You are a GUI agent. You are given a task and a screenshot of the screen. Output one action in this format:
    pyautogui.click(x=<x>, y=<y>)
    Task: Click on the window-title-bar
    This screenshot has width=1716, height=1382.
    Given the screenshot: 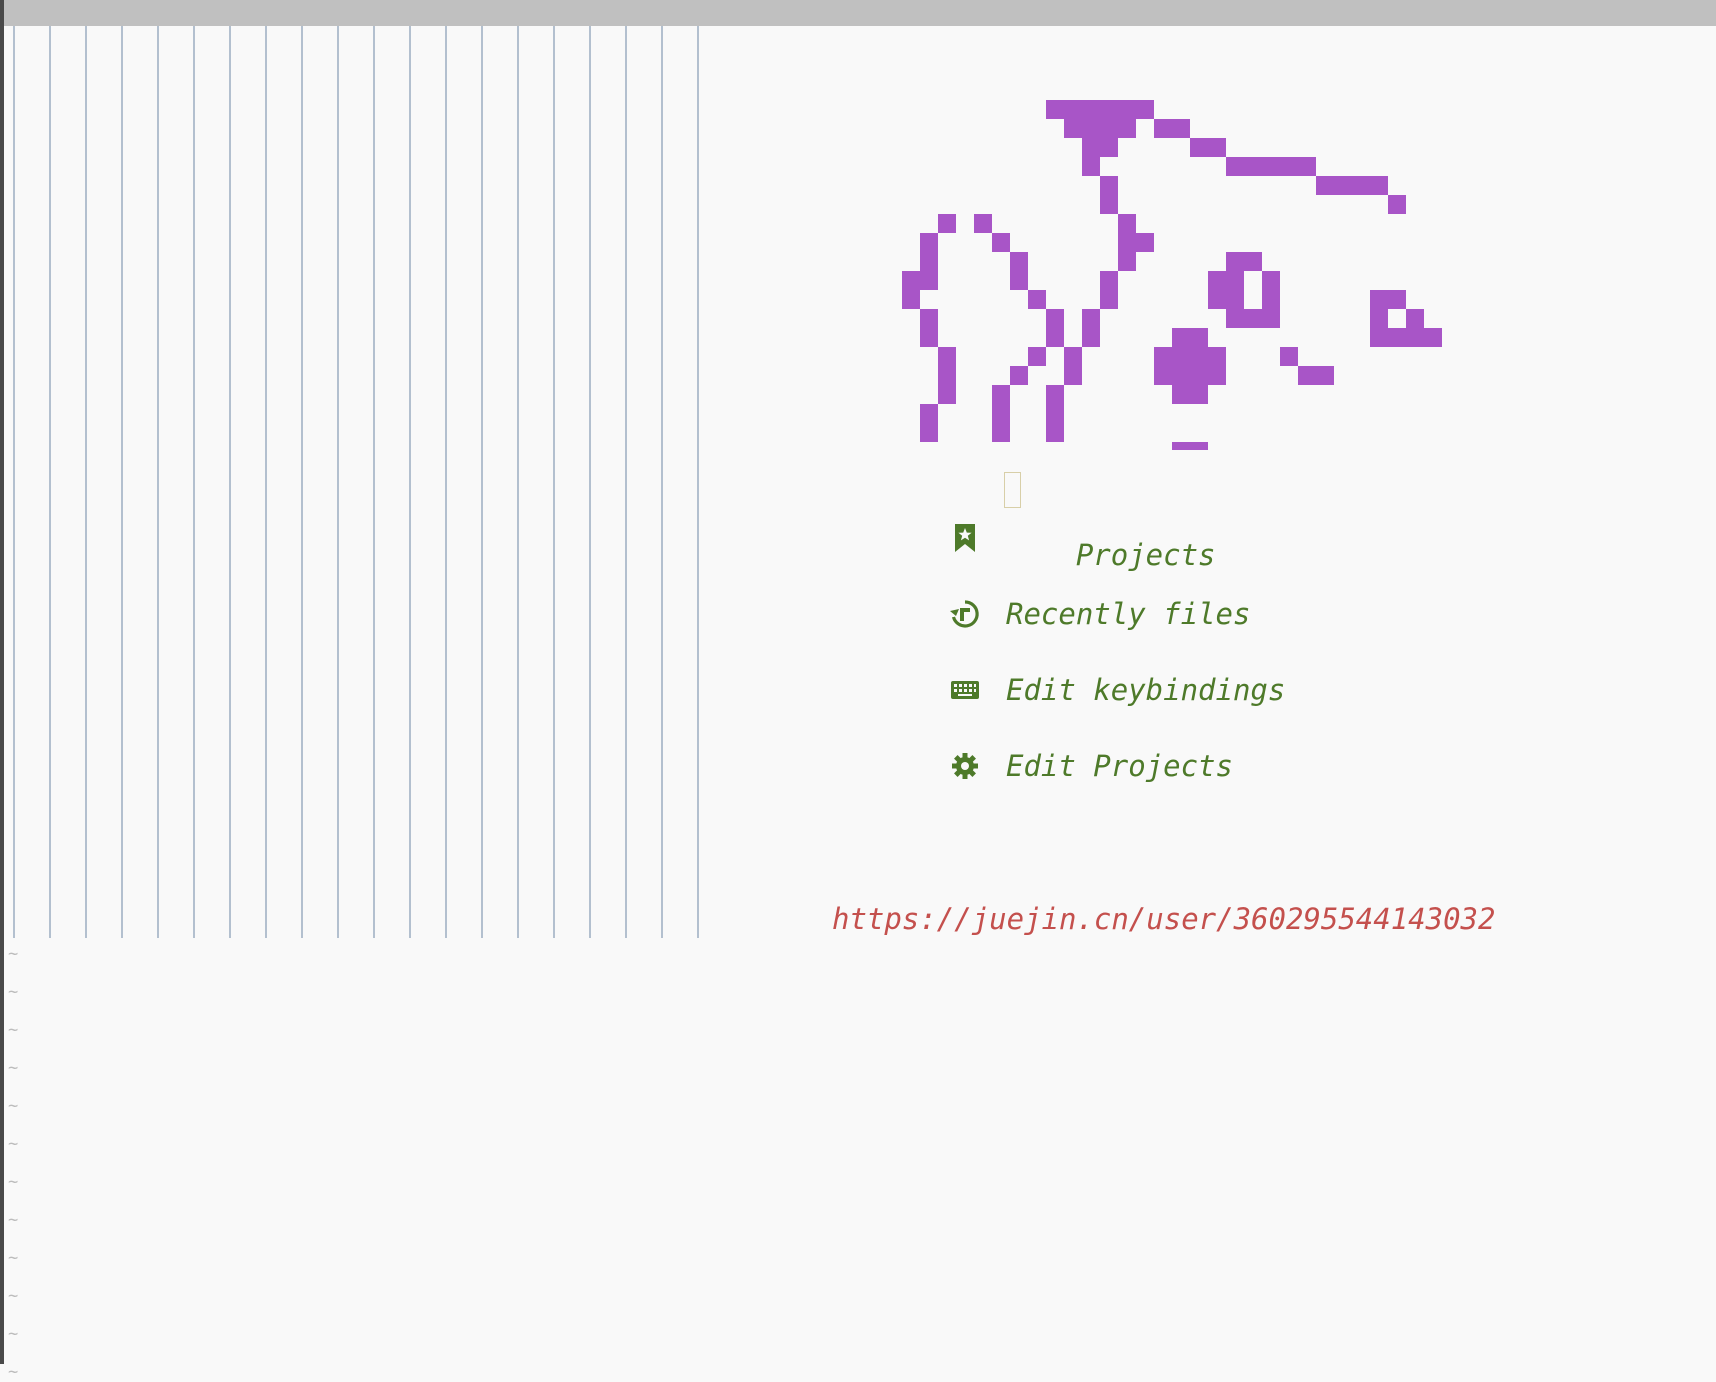 What is the action you would take?
    pyautogui.click(x=858, y=13)
    